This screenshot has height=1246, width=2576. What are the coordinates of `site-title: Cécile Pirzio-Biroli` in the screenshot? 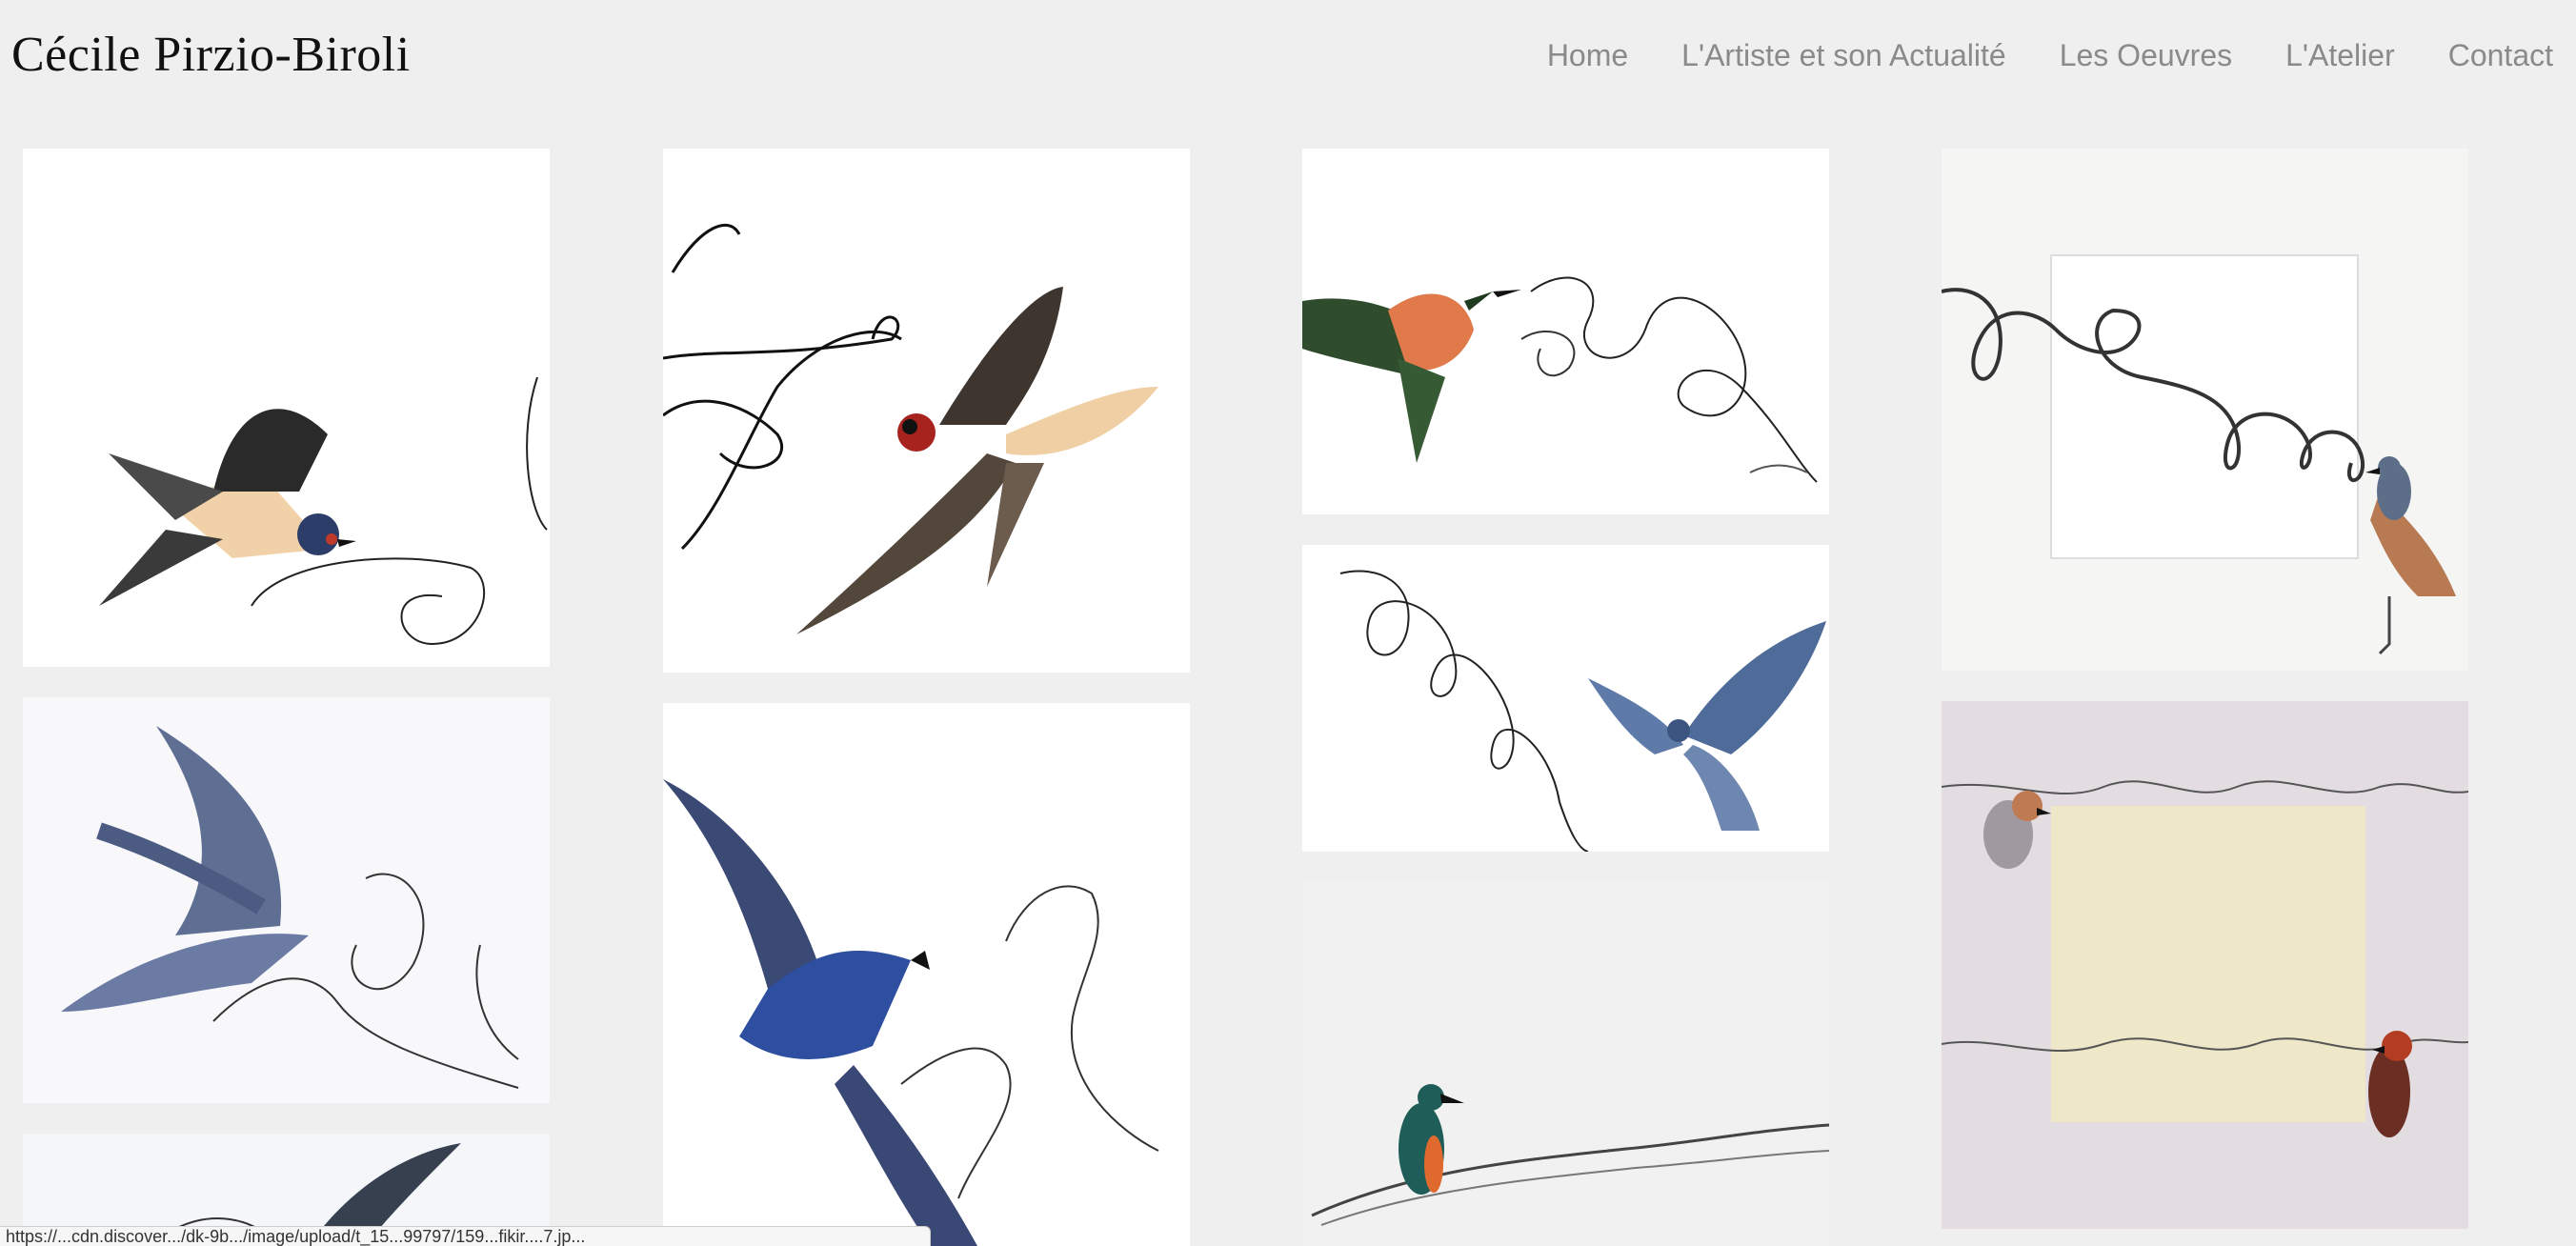 It's located at (211, 55).